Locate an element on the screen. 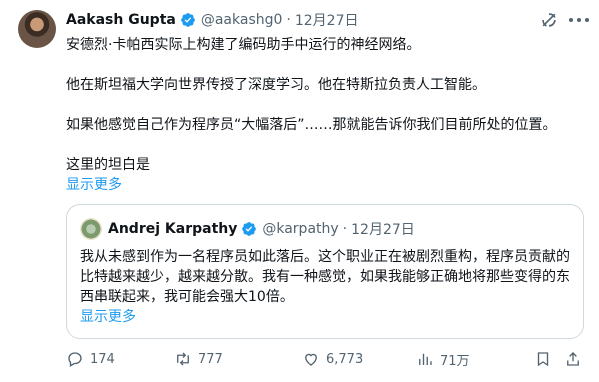 The height and width of the screenshot is (382, 599). tweet-date: 12月27日 is located at coordinates (327, 20).